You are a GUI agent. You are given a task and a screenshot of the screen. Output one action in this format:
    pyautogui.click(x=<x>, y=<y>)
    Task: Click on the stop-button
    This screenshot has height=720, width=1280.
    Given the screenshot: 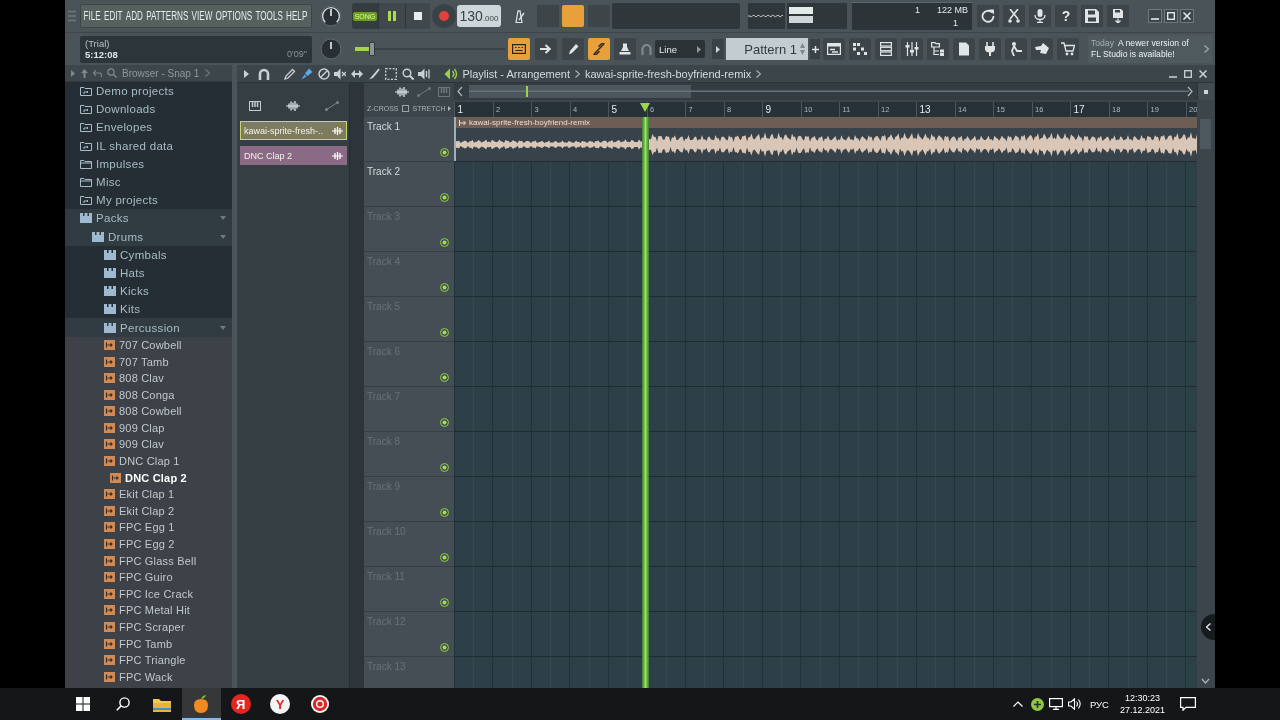 What is the action you would take?
    pyautogui.click(x=417, y=16)
    